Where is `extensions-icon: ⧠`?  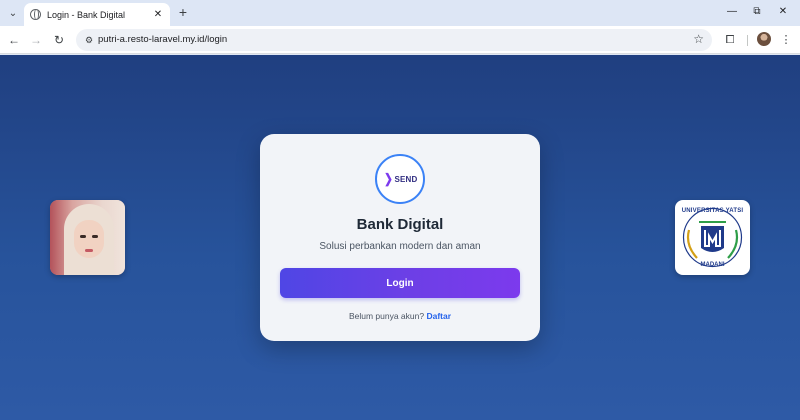
extensions-icon: ⧠ is located at coordinates (730, 40).